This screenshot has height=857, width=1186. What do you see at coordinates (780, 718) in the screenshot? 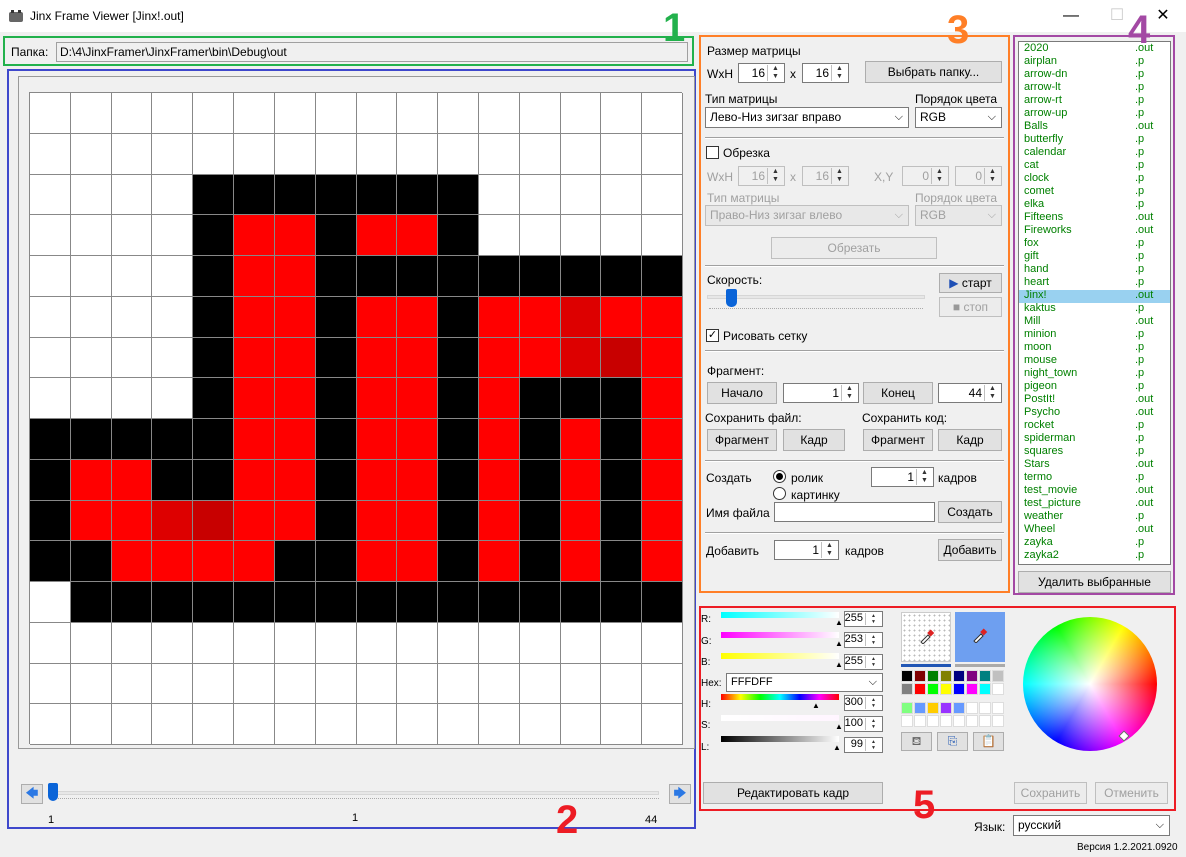
I see `s-slider` at bounding box center [780, 718].